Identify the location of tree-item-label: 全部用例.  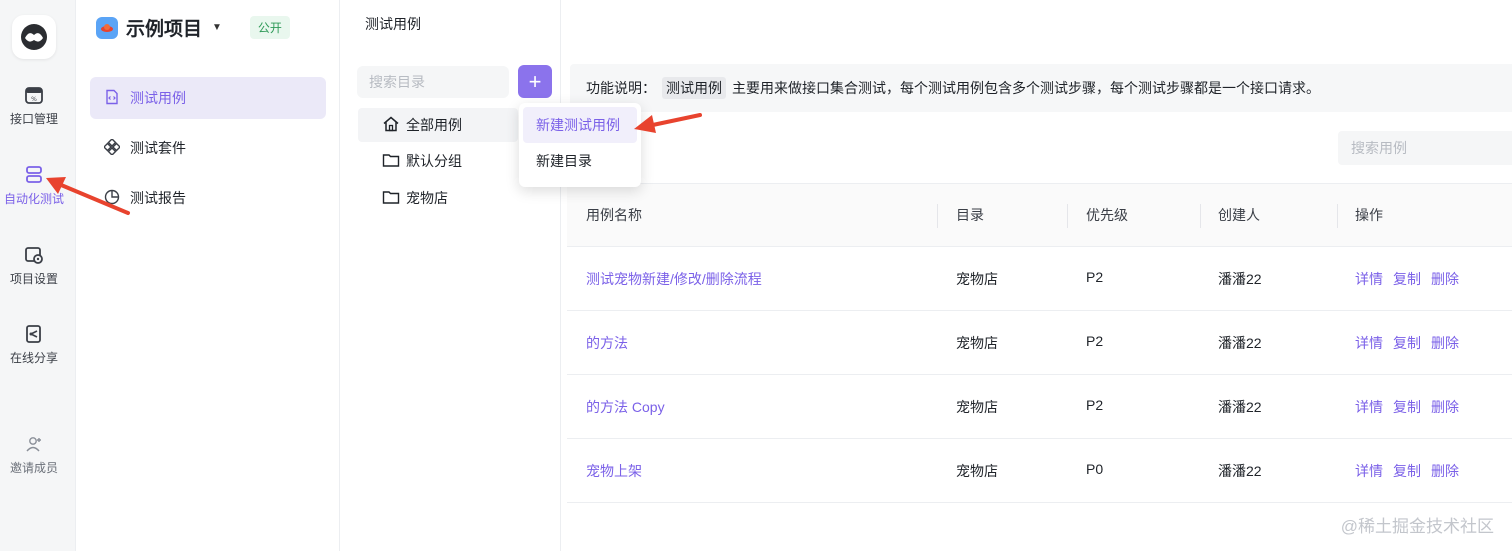
(434, 125).